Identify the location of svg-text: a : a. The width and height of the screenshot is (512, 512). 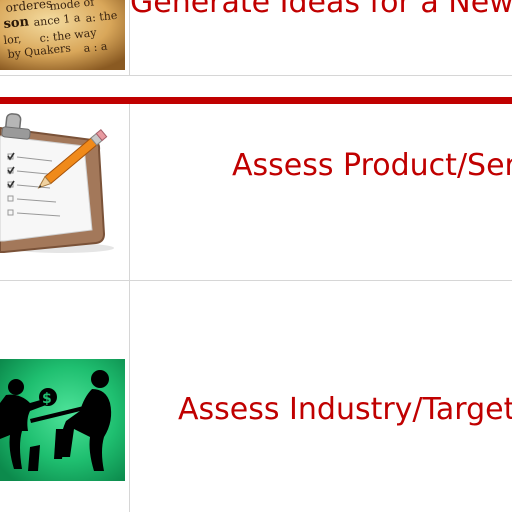
(95, 47).